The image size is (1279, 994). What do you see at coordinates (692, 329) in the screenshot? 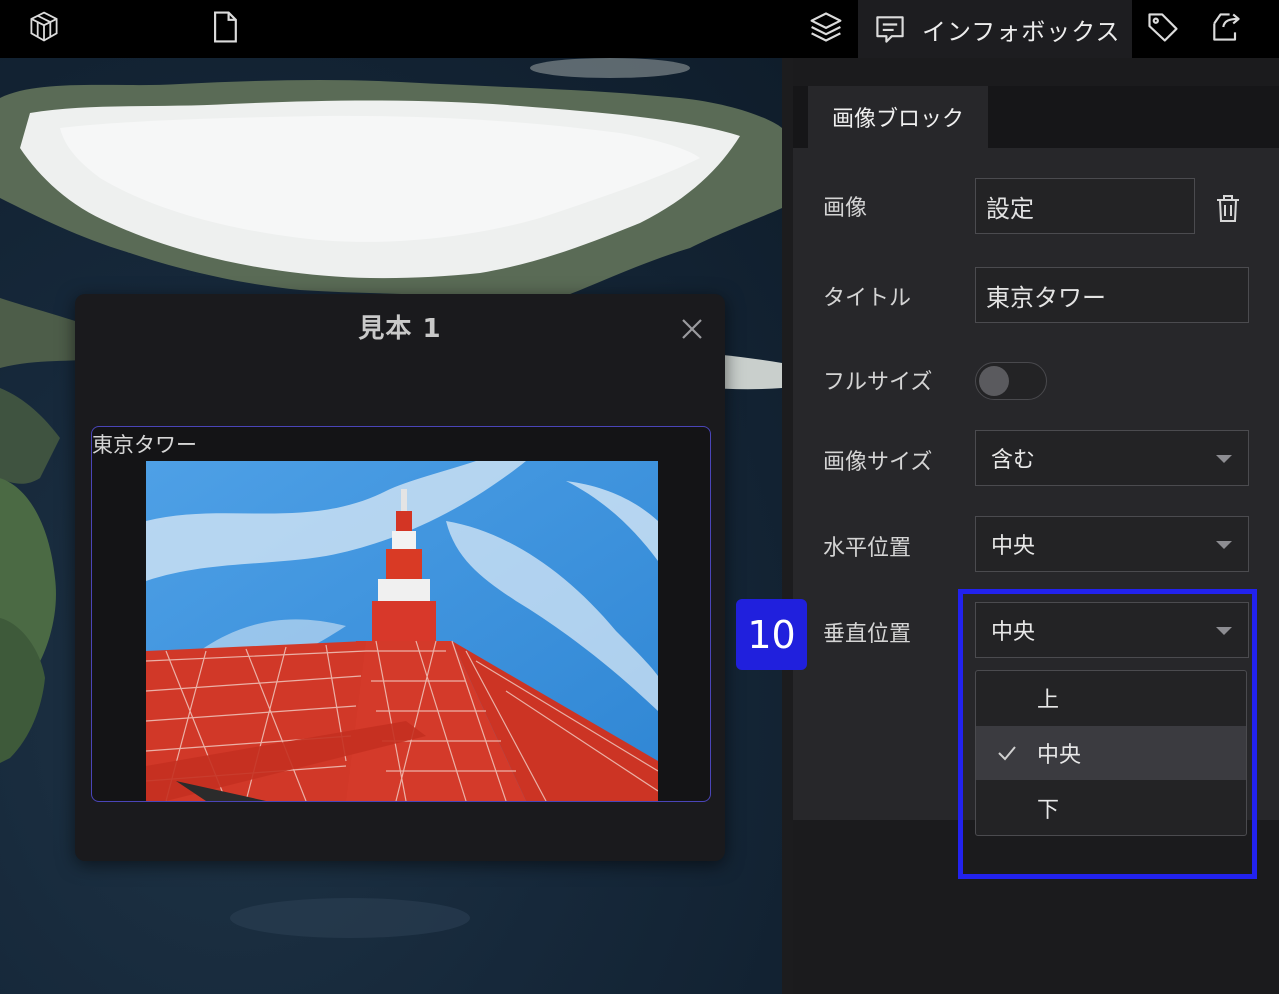
I see `close-icon` at bounding box center [692, 329].